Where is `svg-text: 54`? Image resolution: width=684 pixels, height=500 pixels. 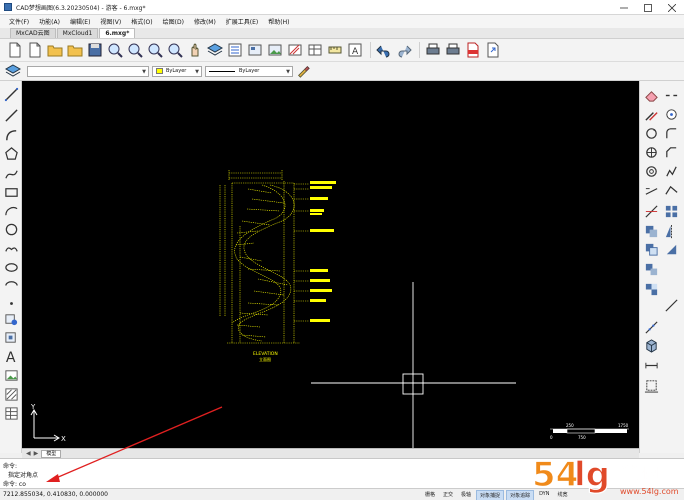
svg-text: 54 is located at coordinates (555, 475).